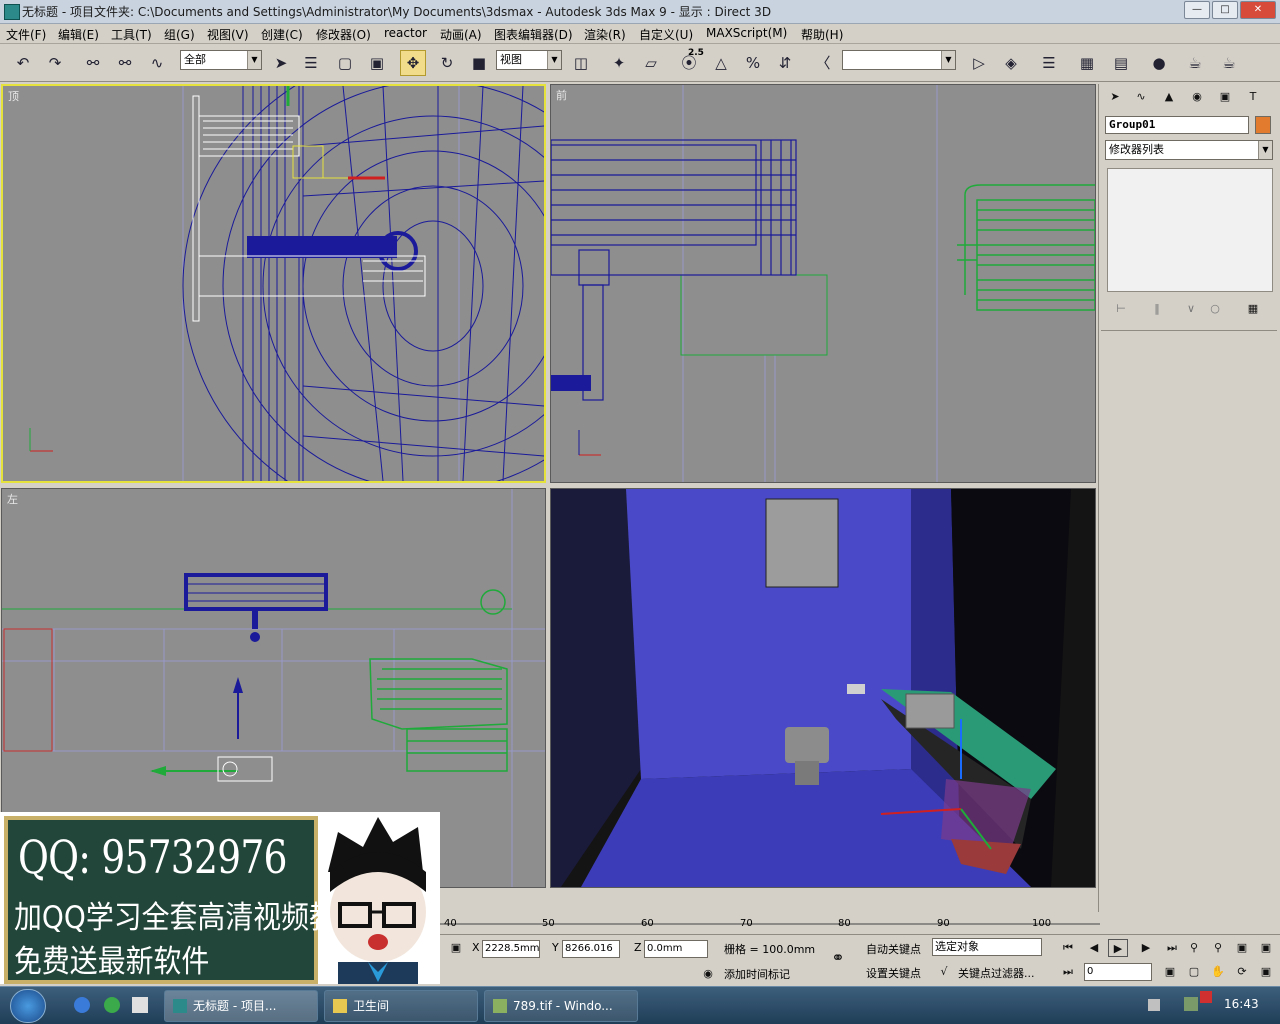 Image resolution: width=1280 pixels, height=1024 pixels. I want to click on modify-tab-icon: ∿, so click(1141, 97).